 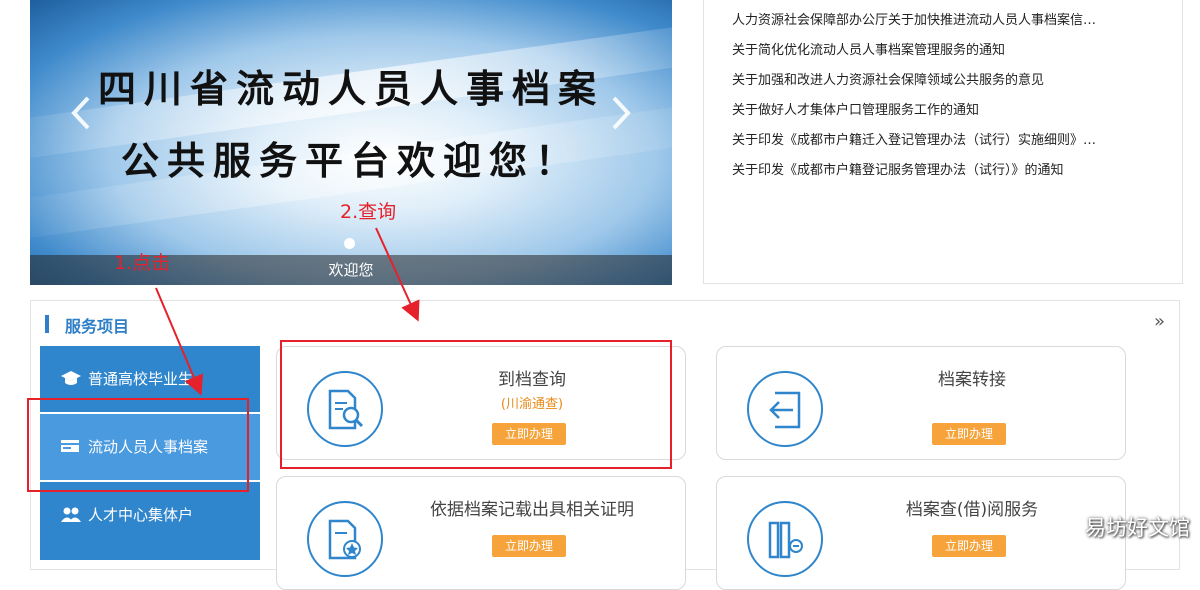 I want to click on annotation-arrow-step1, so click(x=179, y=341).